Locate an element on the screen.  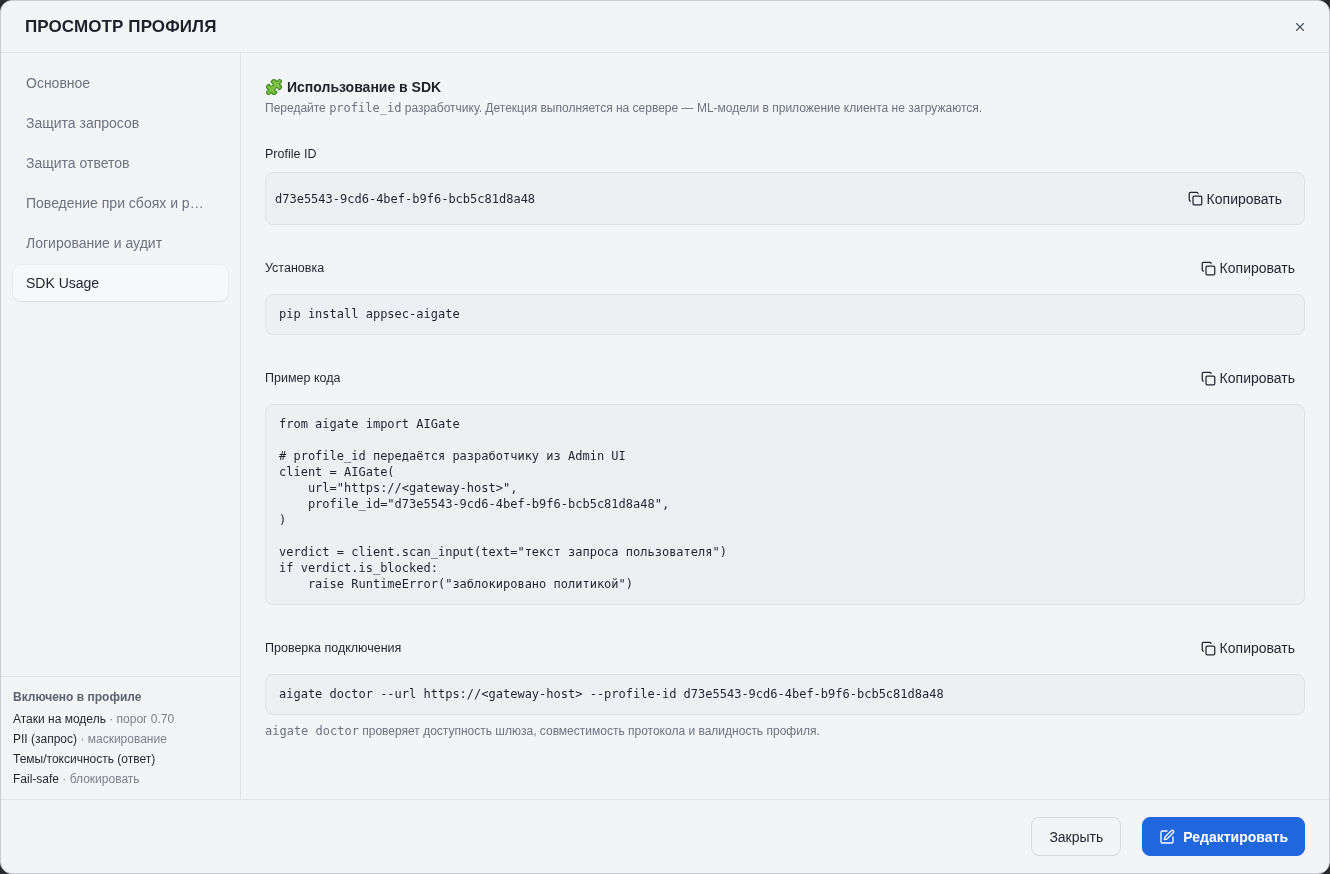
sidebar-item: Основное is located at coordinates (120, 83).